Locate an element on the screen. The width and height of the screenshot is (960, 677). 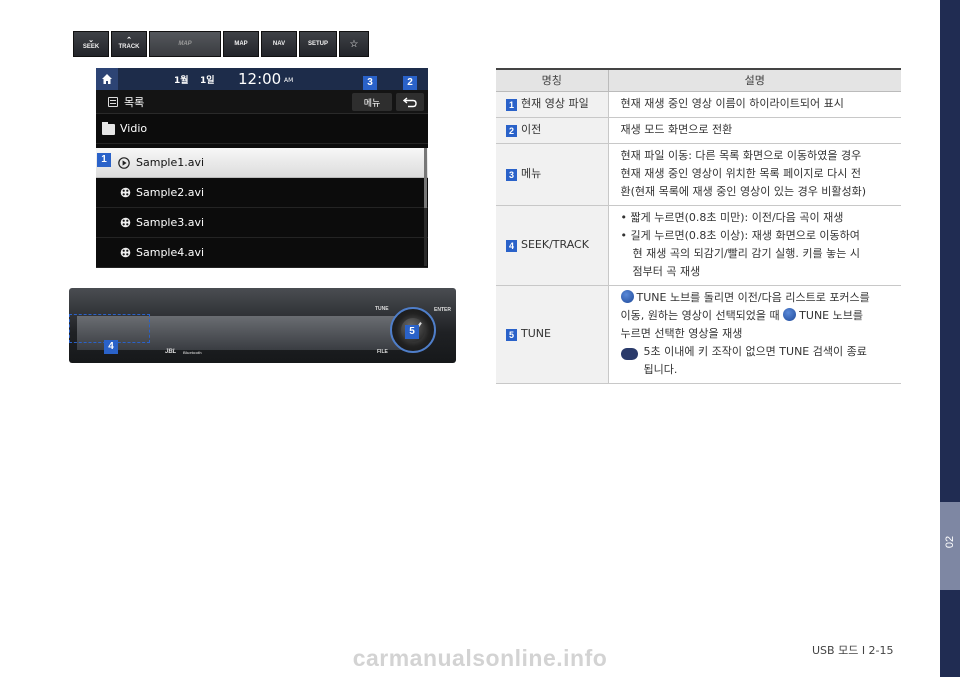
row-name-cell: 4 SEEK/TRACK is located at coordinates (552, 245).